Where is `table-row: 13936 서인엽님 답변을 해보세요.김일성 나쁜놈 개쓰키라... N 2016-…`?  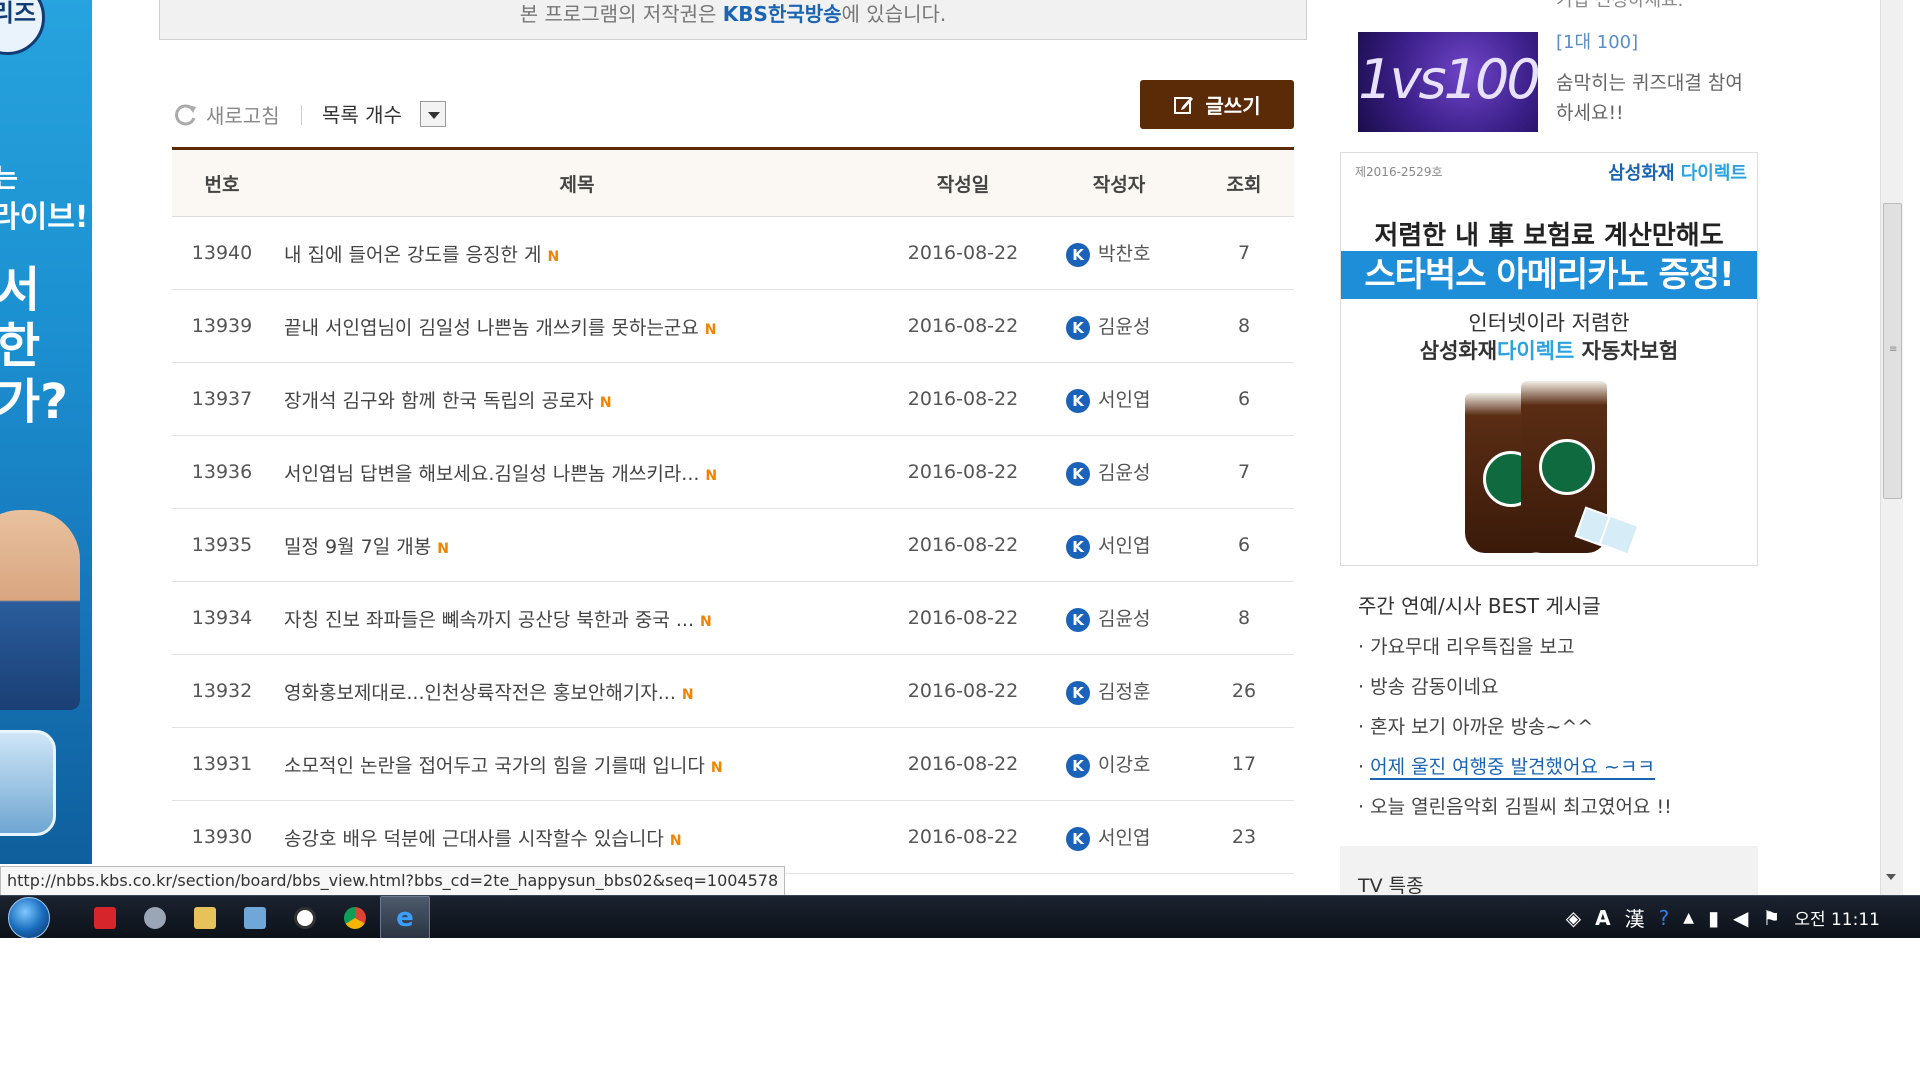 table-row: 13936 서인엽님 답변을 해보세요.김일성 나쁜놈 개쓰키라... N 2016-… is located at coordinates (733, 472).